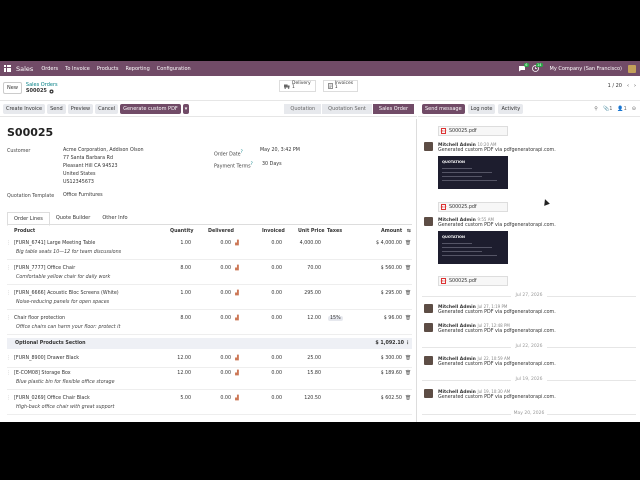 The width and height of the screenshot is (640, 480). What do you see at coordinates (634, 109) in the screenshot?
I see `unfollow-icon: ⊝` at bounding box center [634, 109].